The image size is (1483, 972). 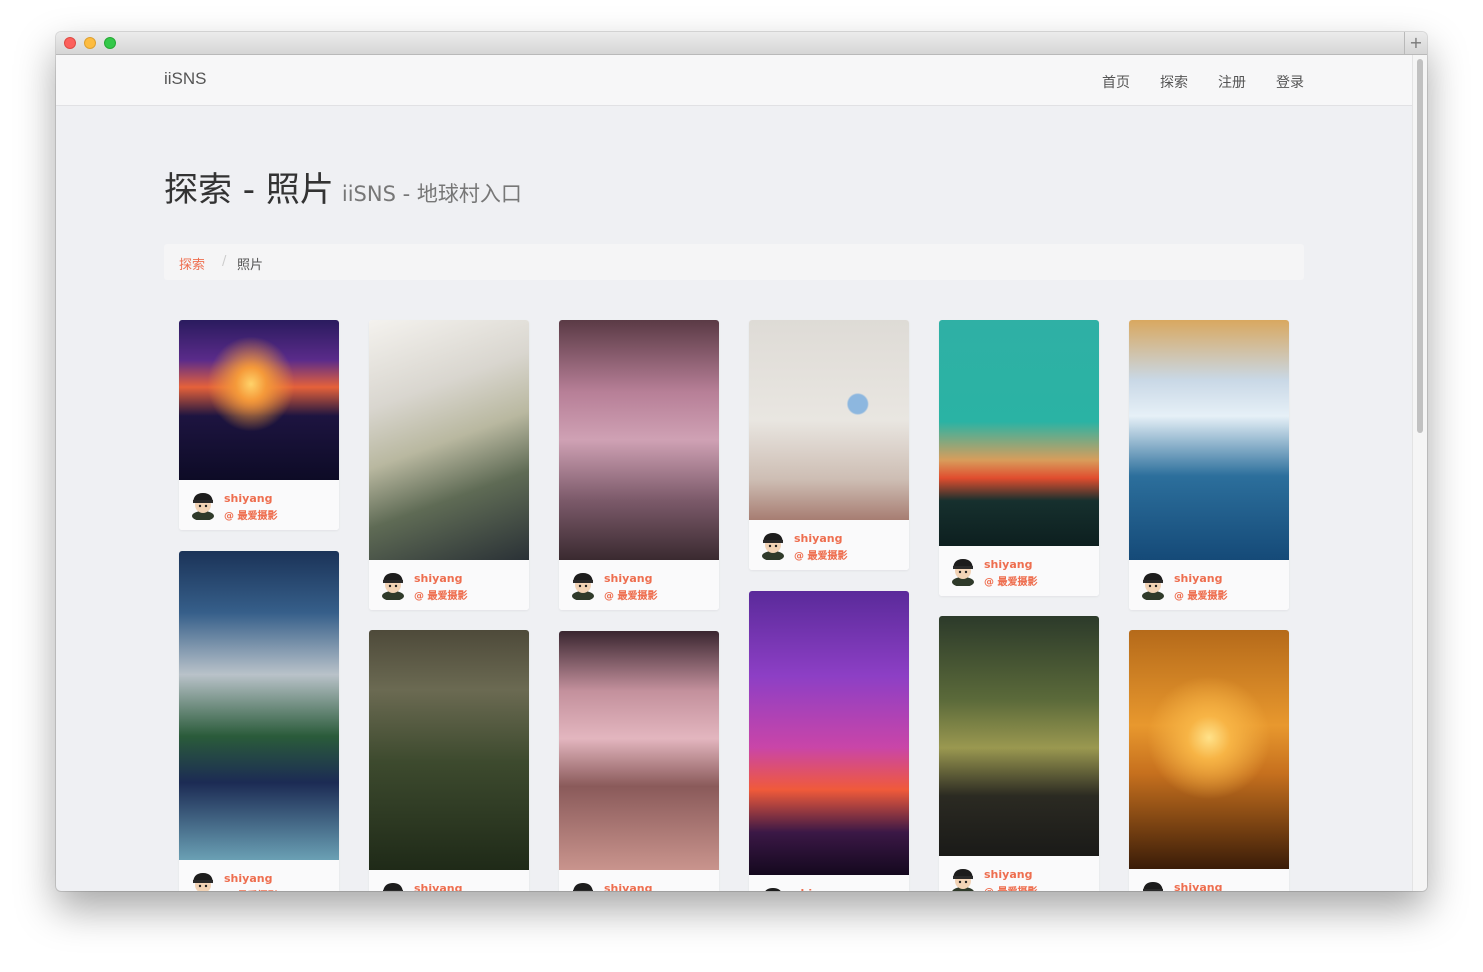 I want to click on nav-link-register: 注册, so click(x=1232, y=82).